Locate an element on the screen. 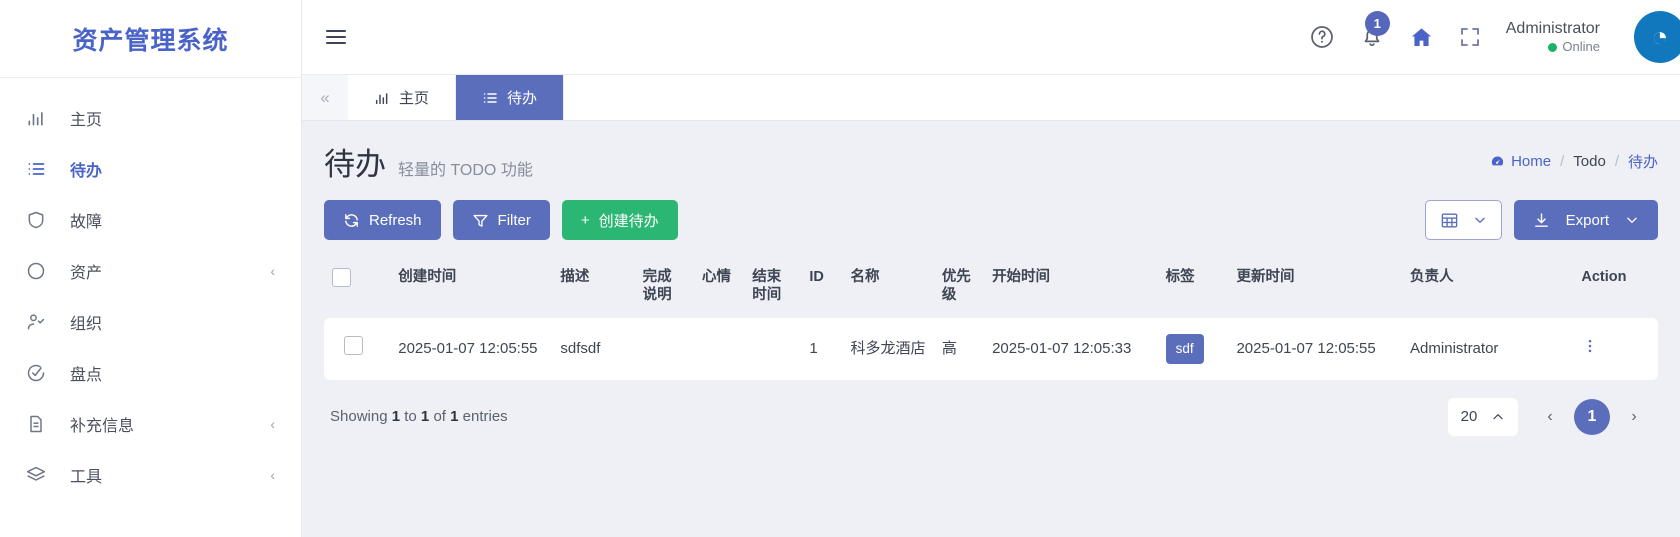 The height and width of the screenshot is (537, 1680). breadcrumb-home: Home is located at coordinates (1520, 161).